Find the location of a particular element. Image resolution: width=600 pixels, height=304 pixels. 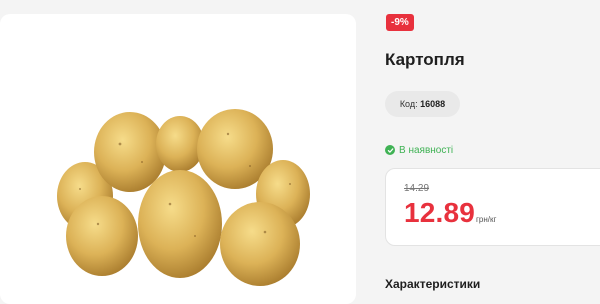

price-unit: грн/кг is located at coordinates (486, 219).